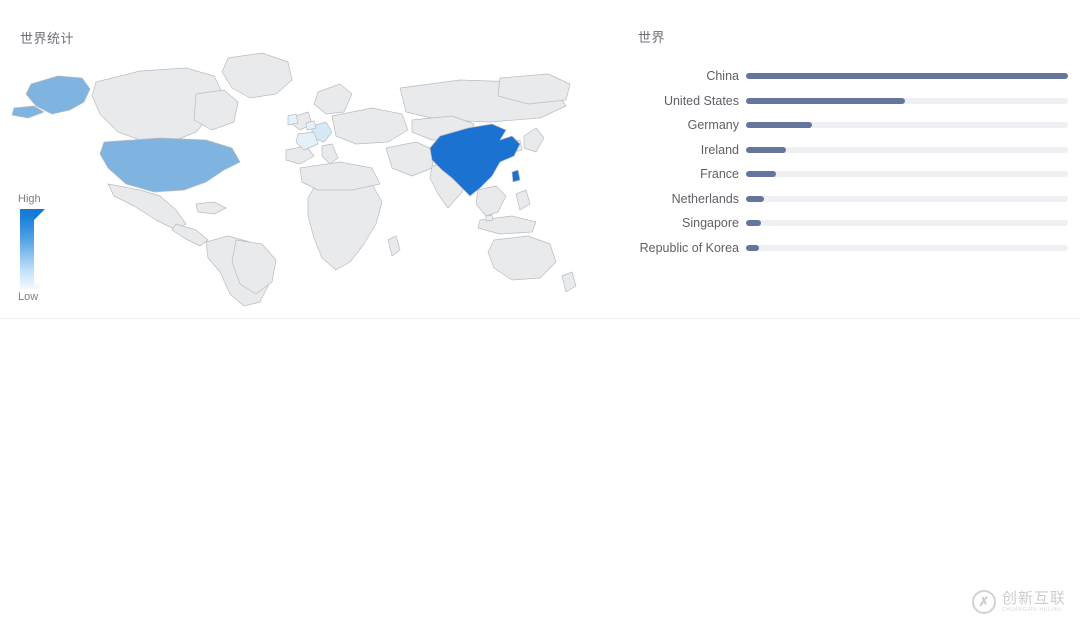 The width and height of the screenshot is (1080, 624). What do you see at coordinates (491, 201) in the screenshot?
I see `region-southeast-asia` at bounding box center [491, 201].